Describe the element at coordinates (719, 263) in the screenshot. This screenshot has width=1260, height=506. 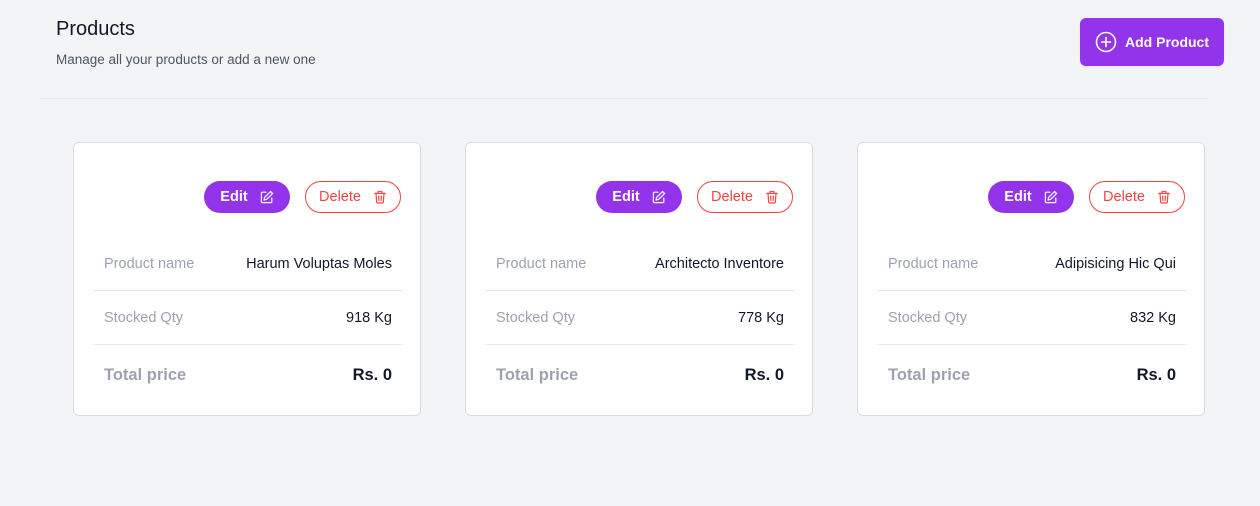
I see `product-name-value: Architecto Inventore` at that location.